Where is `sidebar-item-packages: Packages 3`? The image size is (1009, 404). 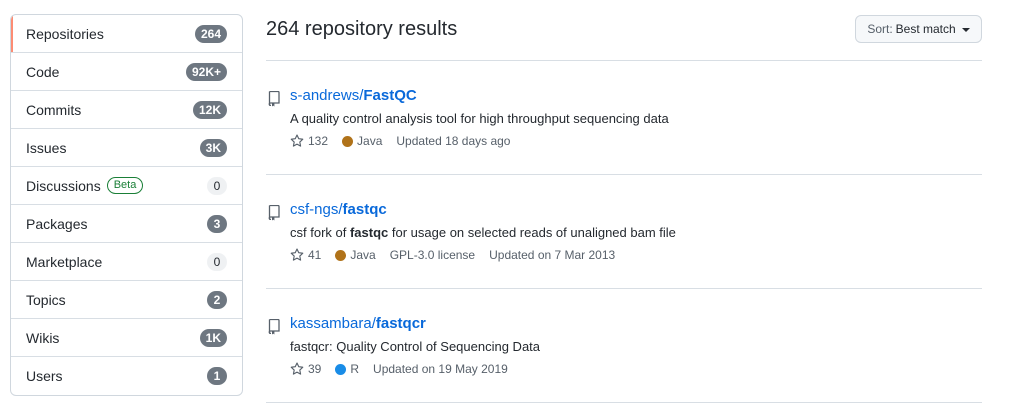 sidebar-item-packages: Packages 3 is located at coordinates (126, 224).